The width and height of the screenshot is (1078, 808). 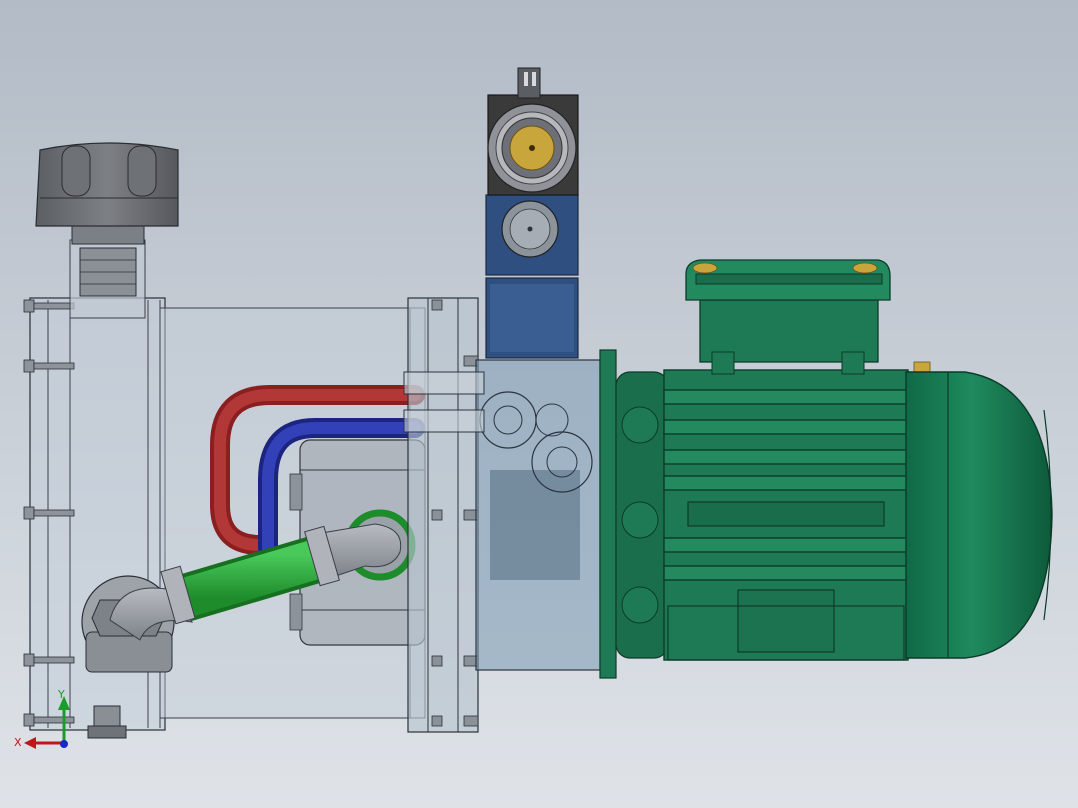 What do you see at coordinates (107, 722) in the screenshot?
I see `drain-plug` at bounding box center [107, 722].